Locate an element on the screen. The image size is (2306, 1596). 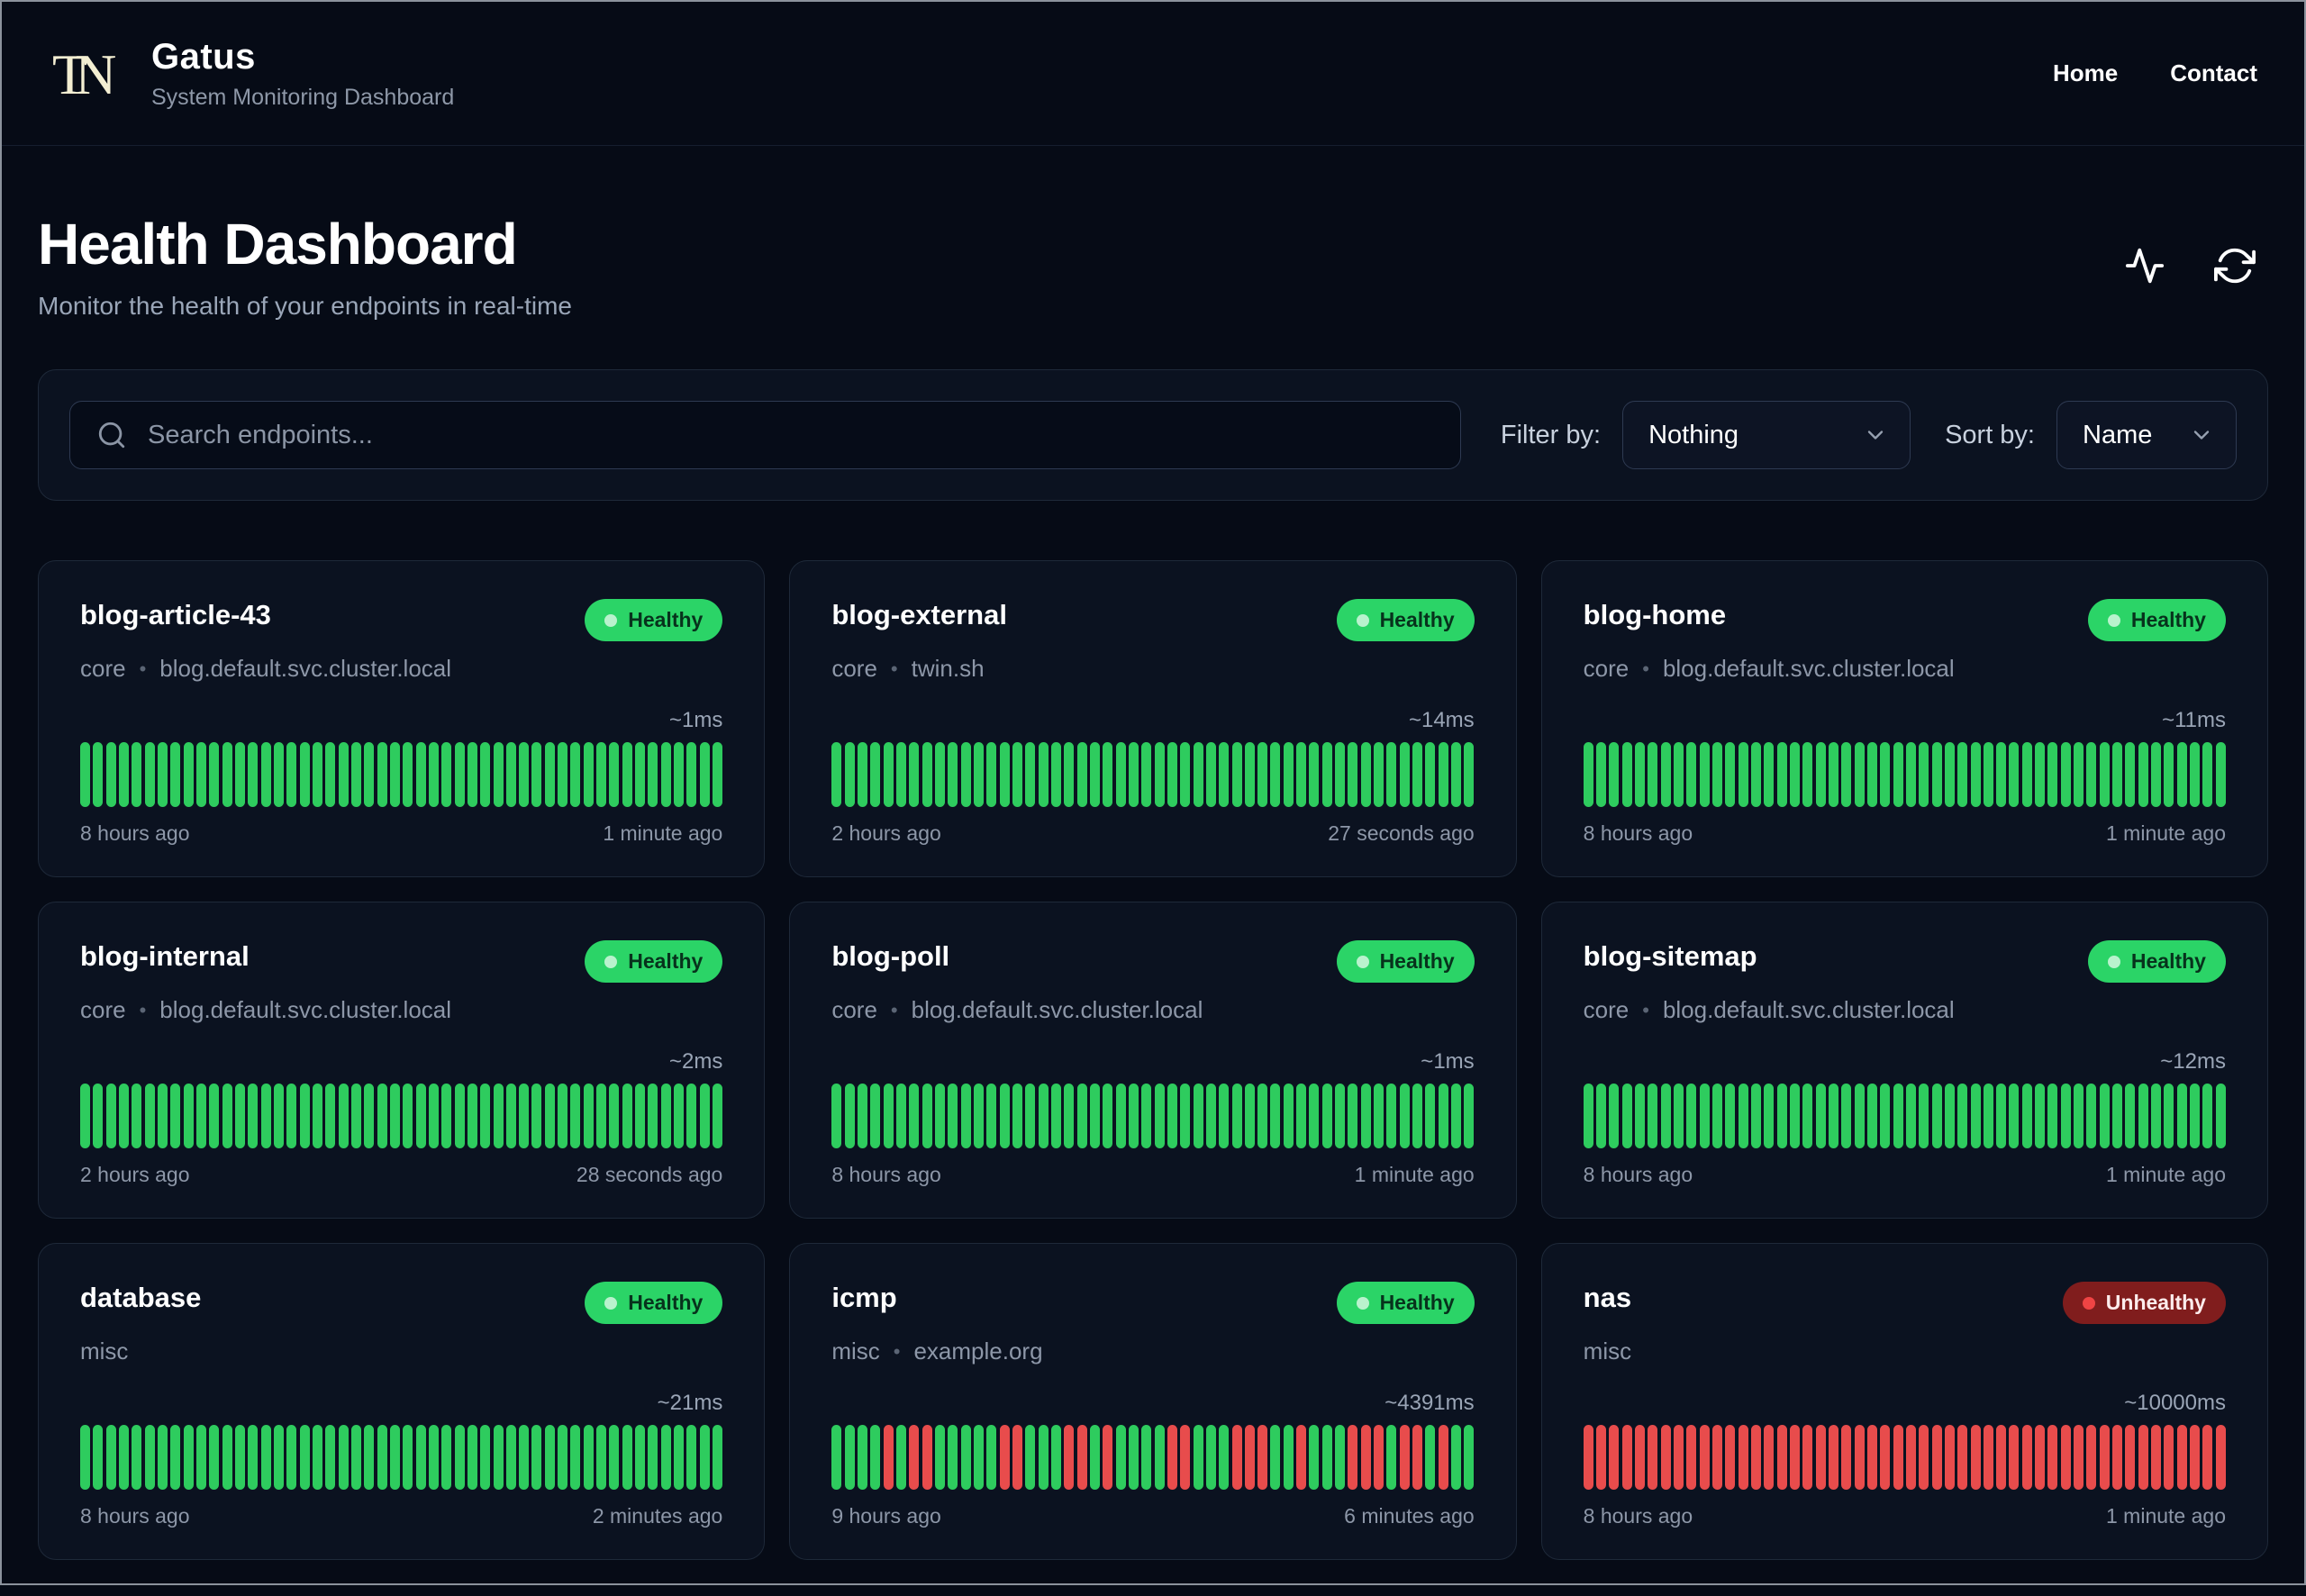
sort-label: Sort by: is located at coordinates (1990, 434).